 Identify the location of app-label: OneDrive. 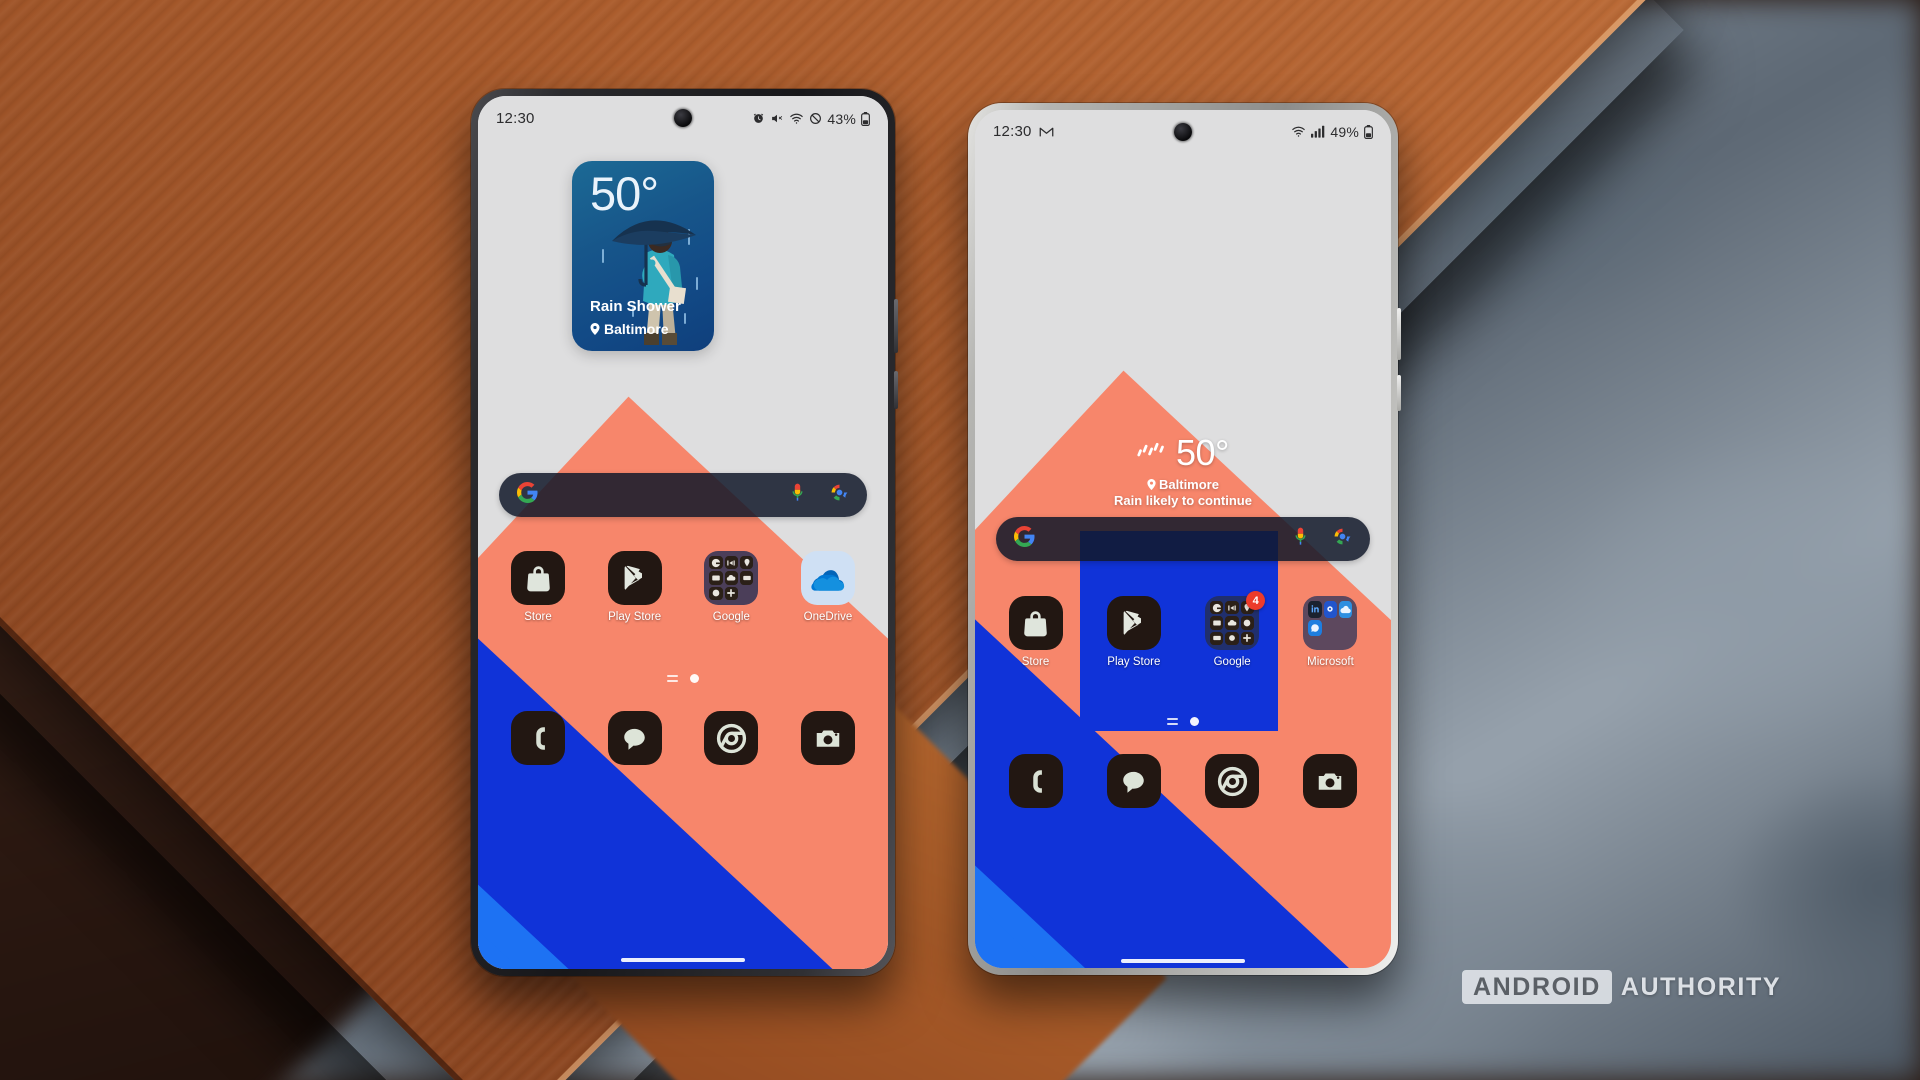
(828, 617).